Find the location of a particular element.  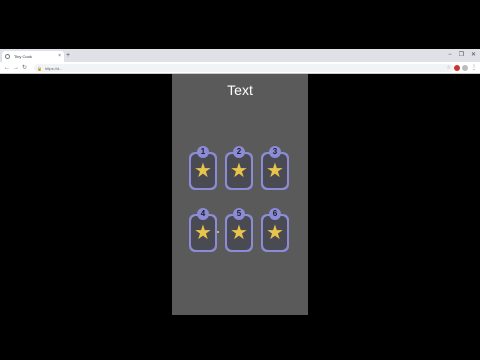

slot-number-badge: 2 is located at coordinates (239, 152).